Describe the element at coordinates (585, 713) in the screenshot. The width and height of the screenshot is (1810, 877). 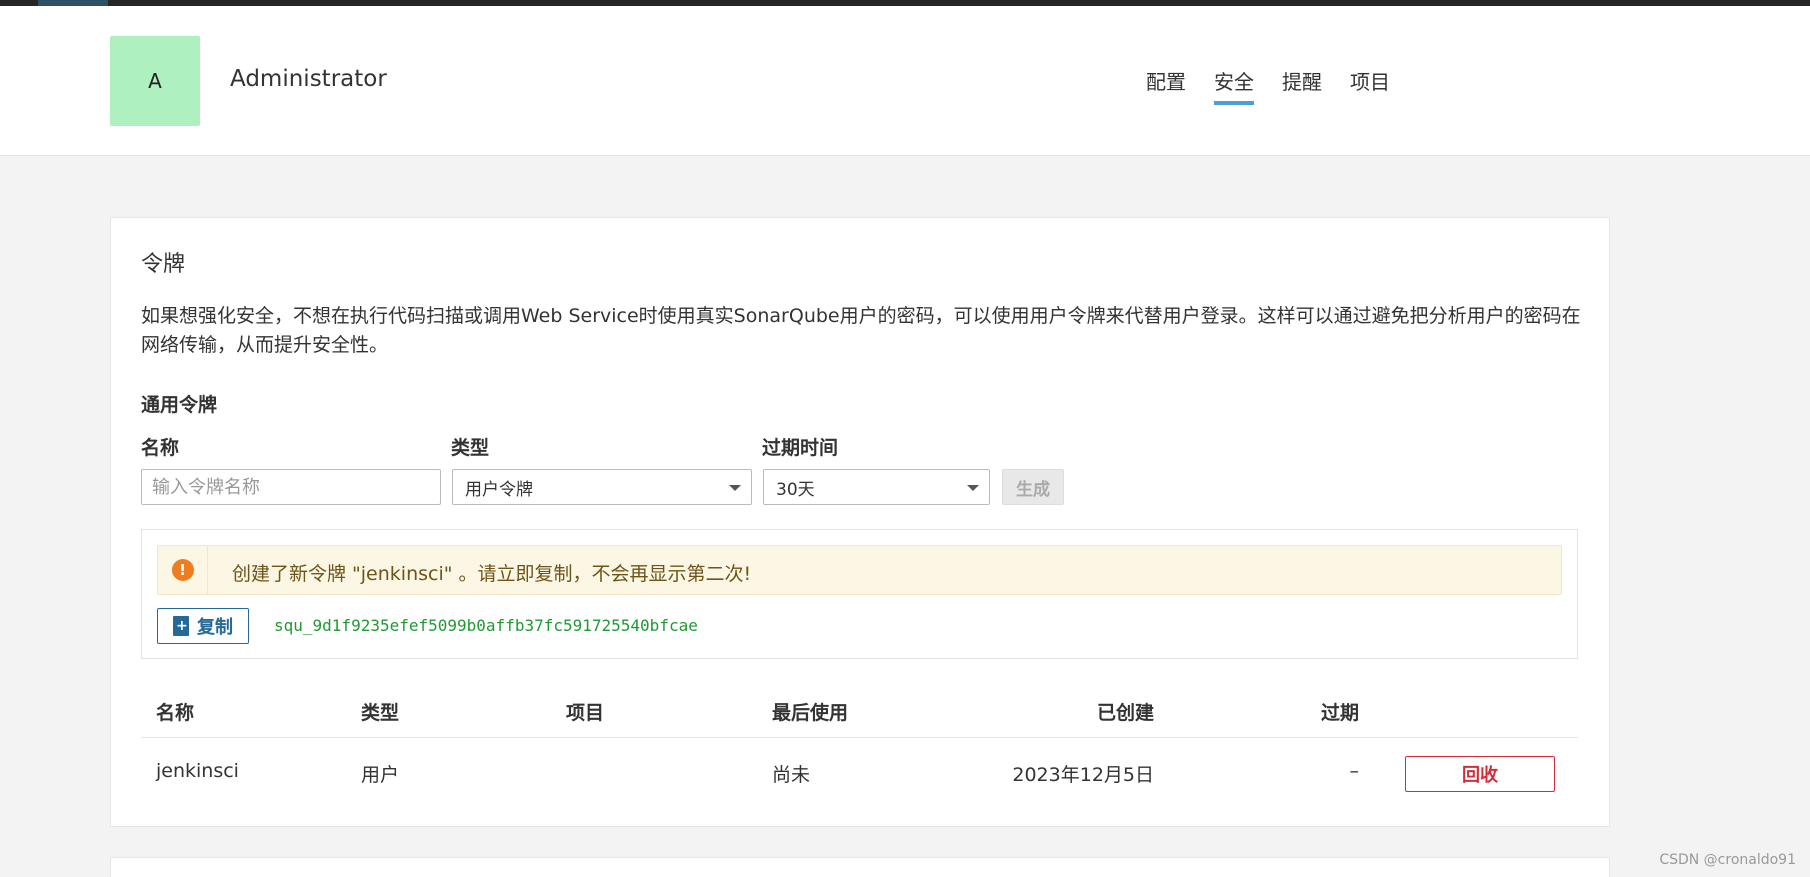
I see `col-project: 项目` at that location.